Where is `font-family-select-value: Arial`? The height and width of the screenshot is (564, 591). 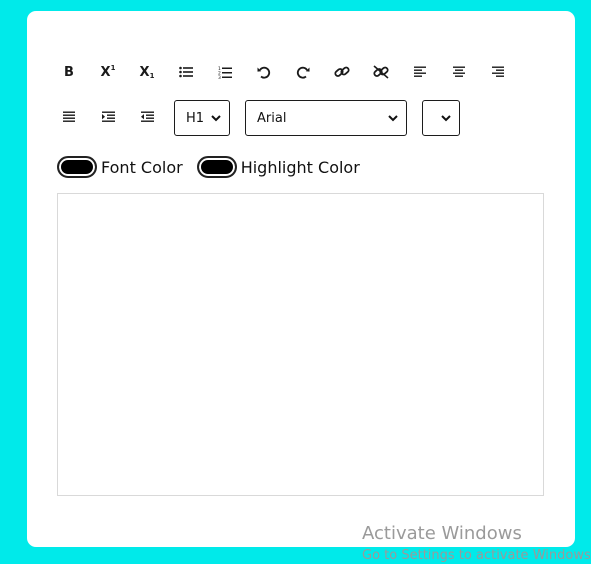
font-family-select-value: Arial is located at coordinates (272, 118).